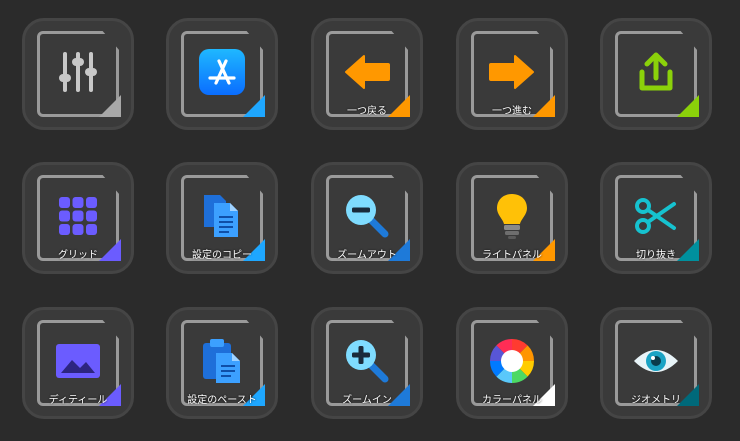 The height and width of the screenshot is (441, 740). I want to click on share-tile, so click(656, 74).